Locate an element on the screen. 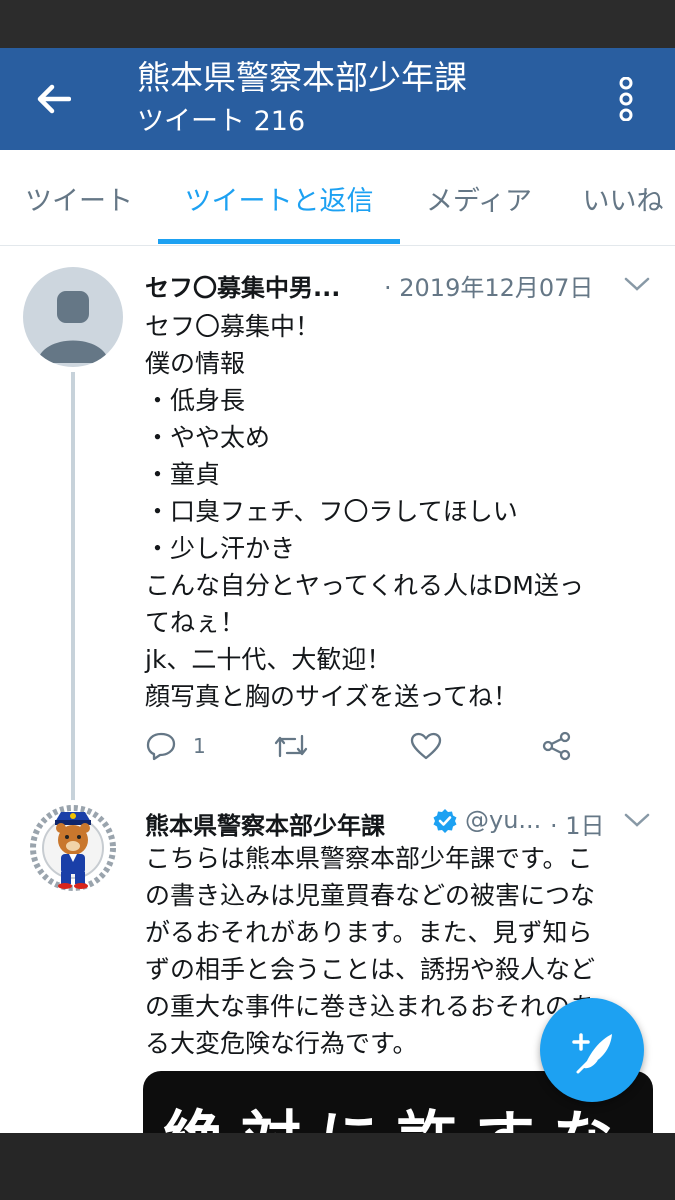 The width and height of the screenshot is (675, 1200). share-button is located at coordinates (557, 746).